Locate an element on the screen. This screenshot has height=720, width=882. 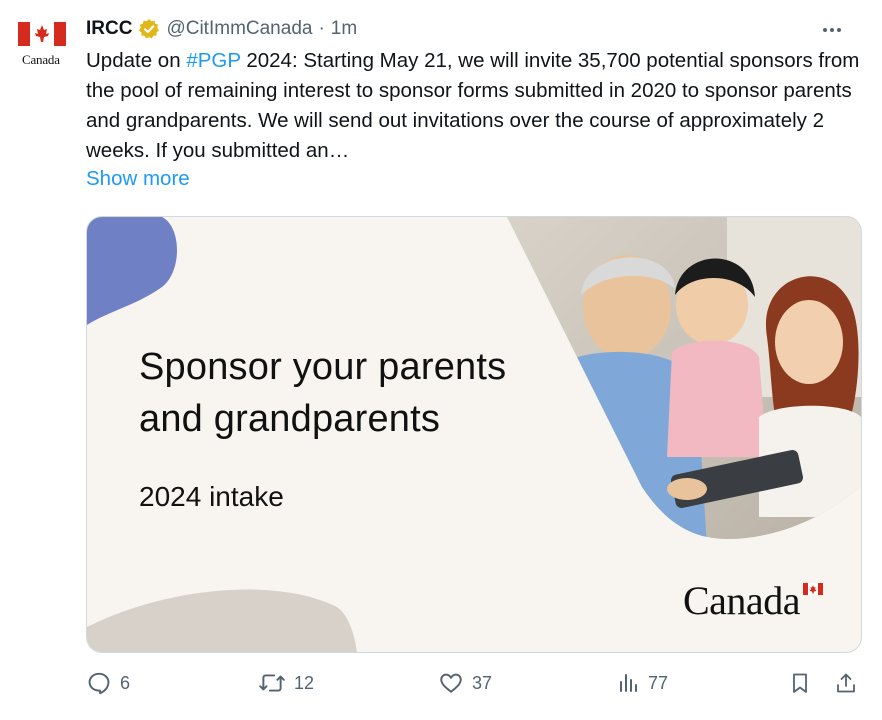
tweet-text-start: Update on is located at coordinates (136, 60).